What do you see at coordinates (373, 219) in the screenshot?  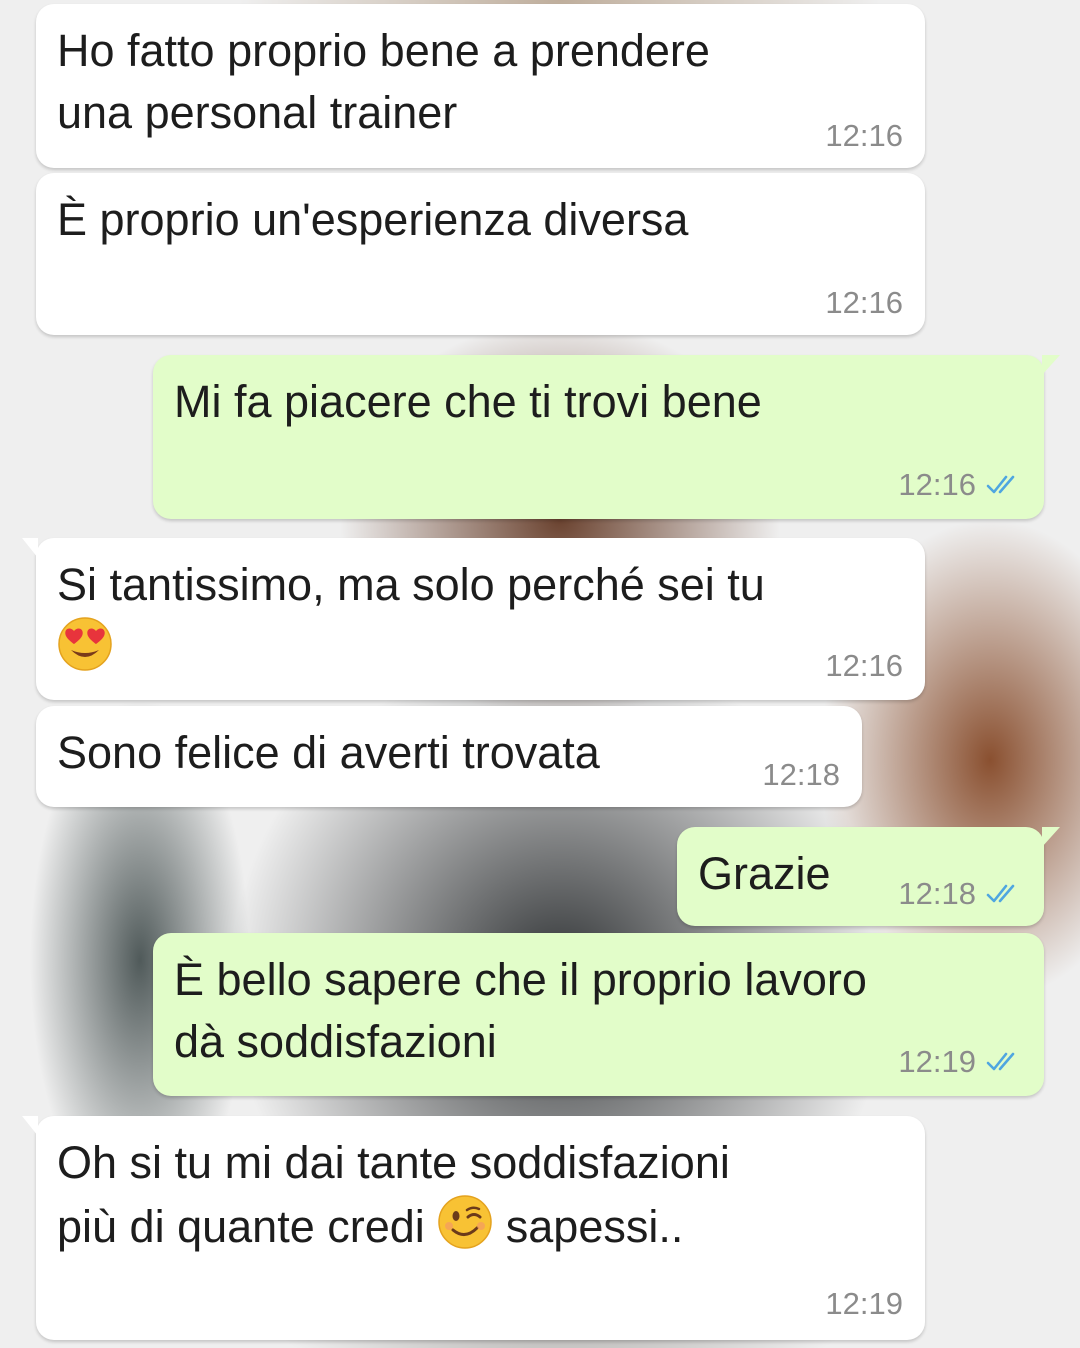 I see `message-text: È proprio un'esperienza diversa` at bounding box center [373, 219].